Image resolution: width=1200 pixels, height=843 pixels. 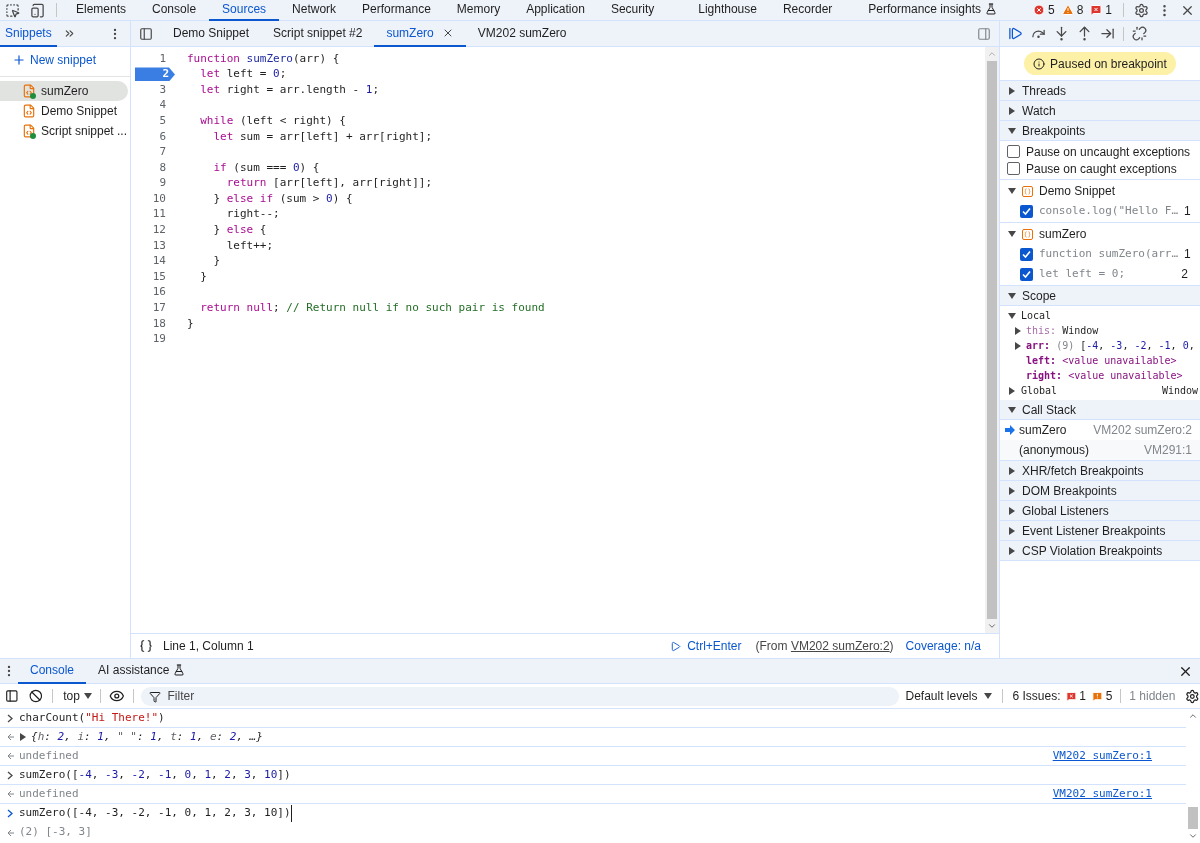 What do you see at coordinates (1100, 551) in the screenshot?
I see `section-header: CSP Violation Breakpoints` at bounding box center [1100, 551].